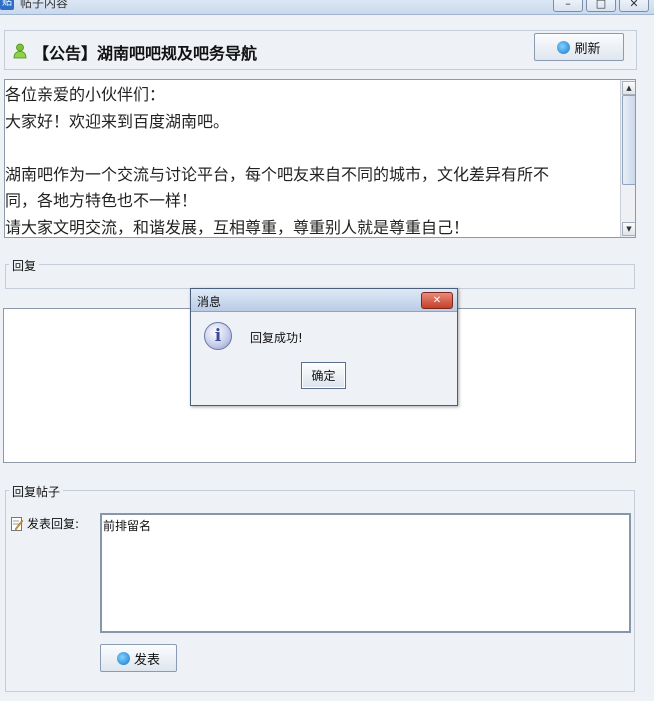  I want to click on refresh-button-label: 刷新, so click(587, 49).